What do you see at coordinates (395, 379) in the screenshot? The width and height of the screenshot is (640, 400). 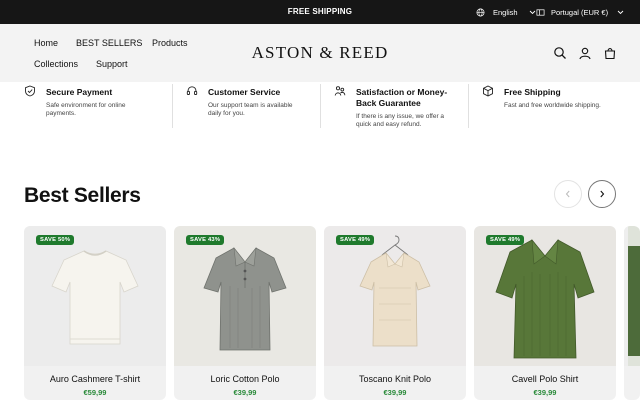 I see `product-name: Toscano Knit Polo` at bounding box center [395, 379].